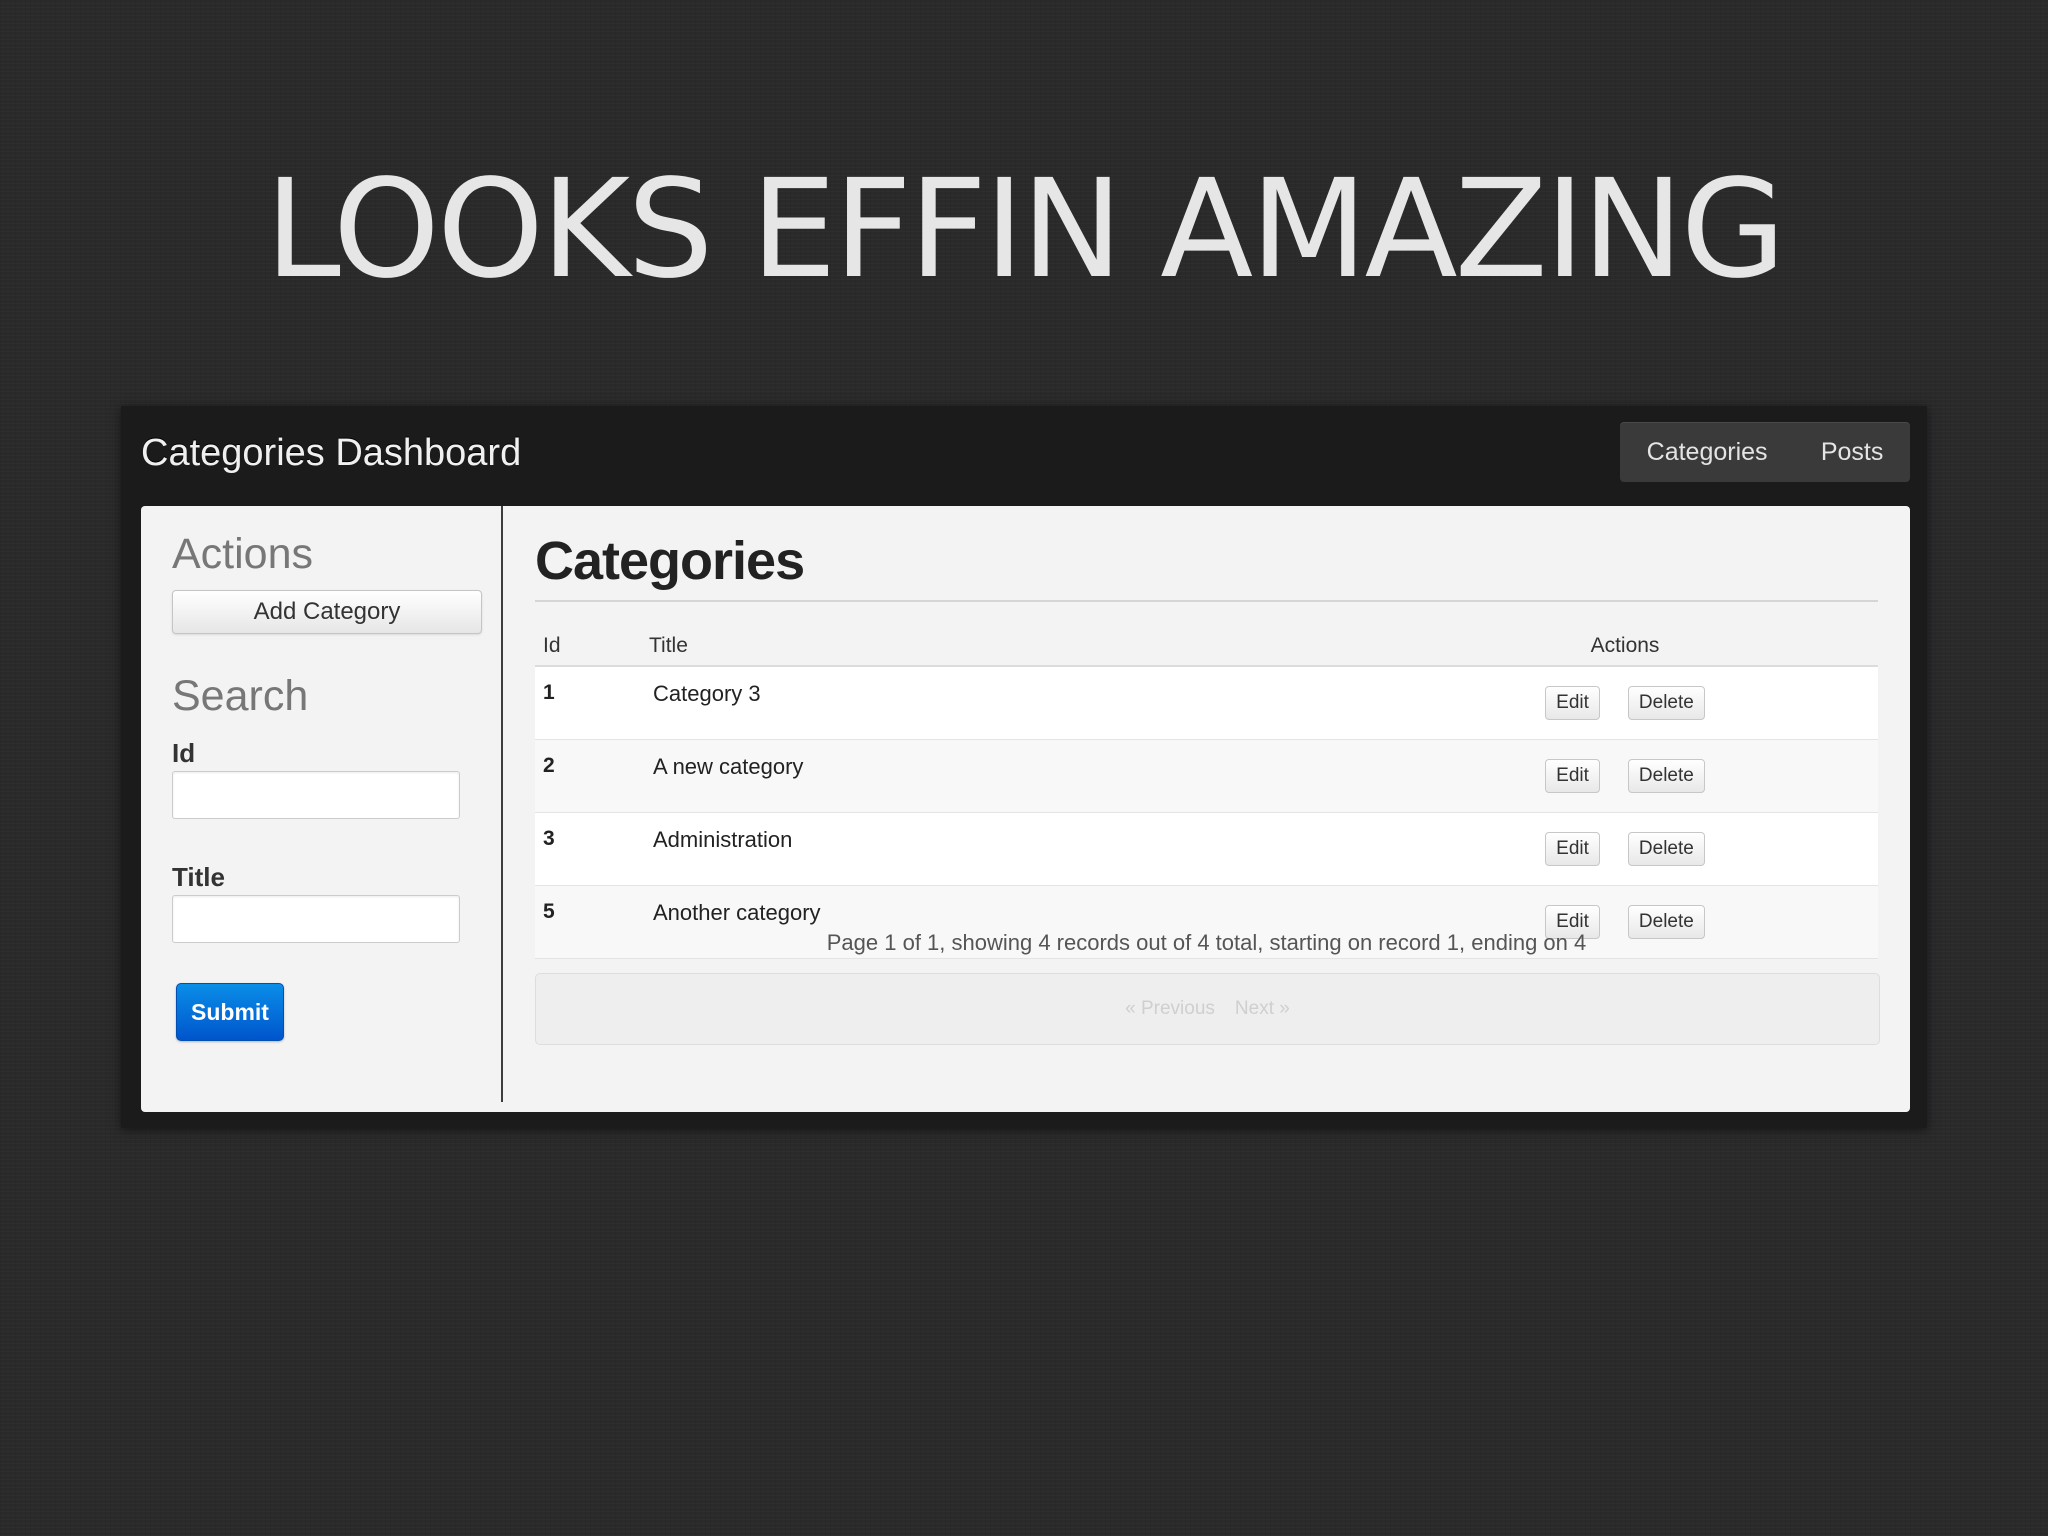  What do you see at coordinates (588, 849) in the screenshot?
I see `row-id: 3` at bounding box center [588, 849].